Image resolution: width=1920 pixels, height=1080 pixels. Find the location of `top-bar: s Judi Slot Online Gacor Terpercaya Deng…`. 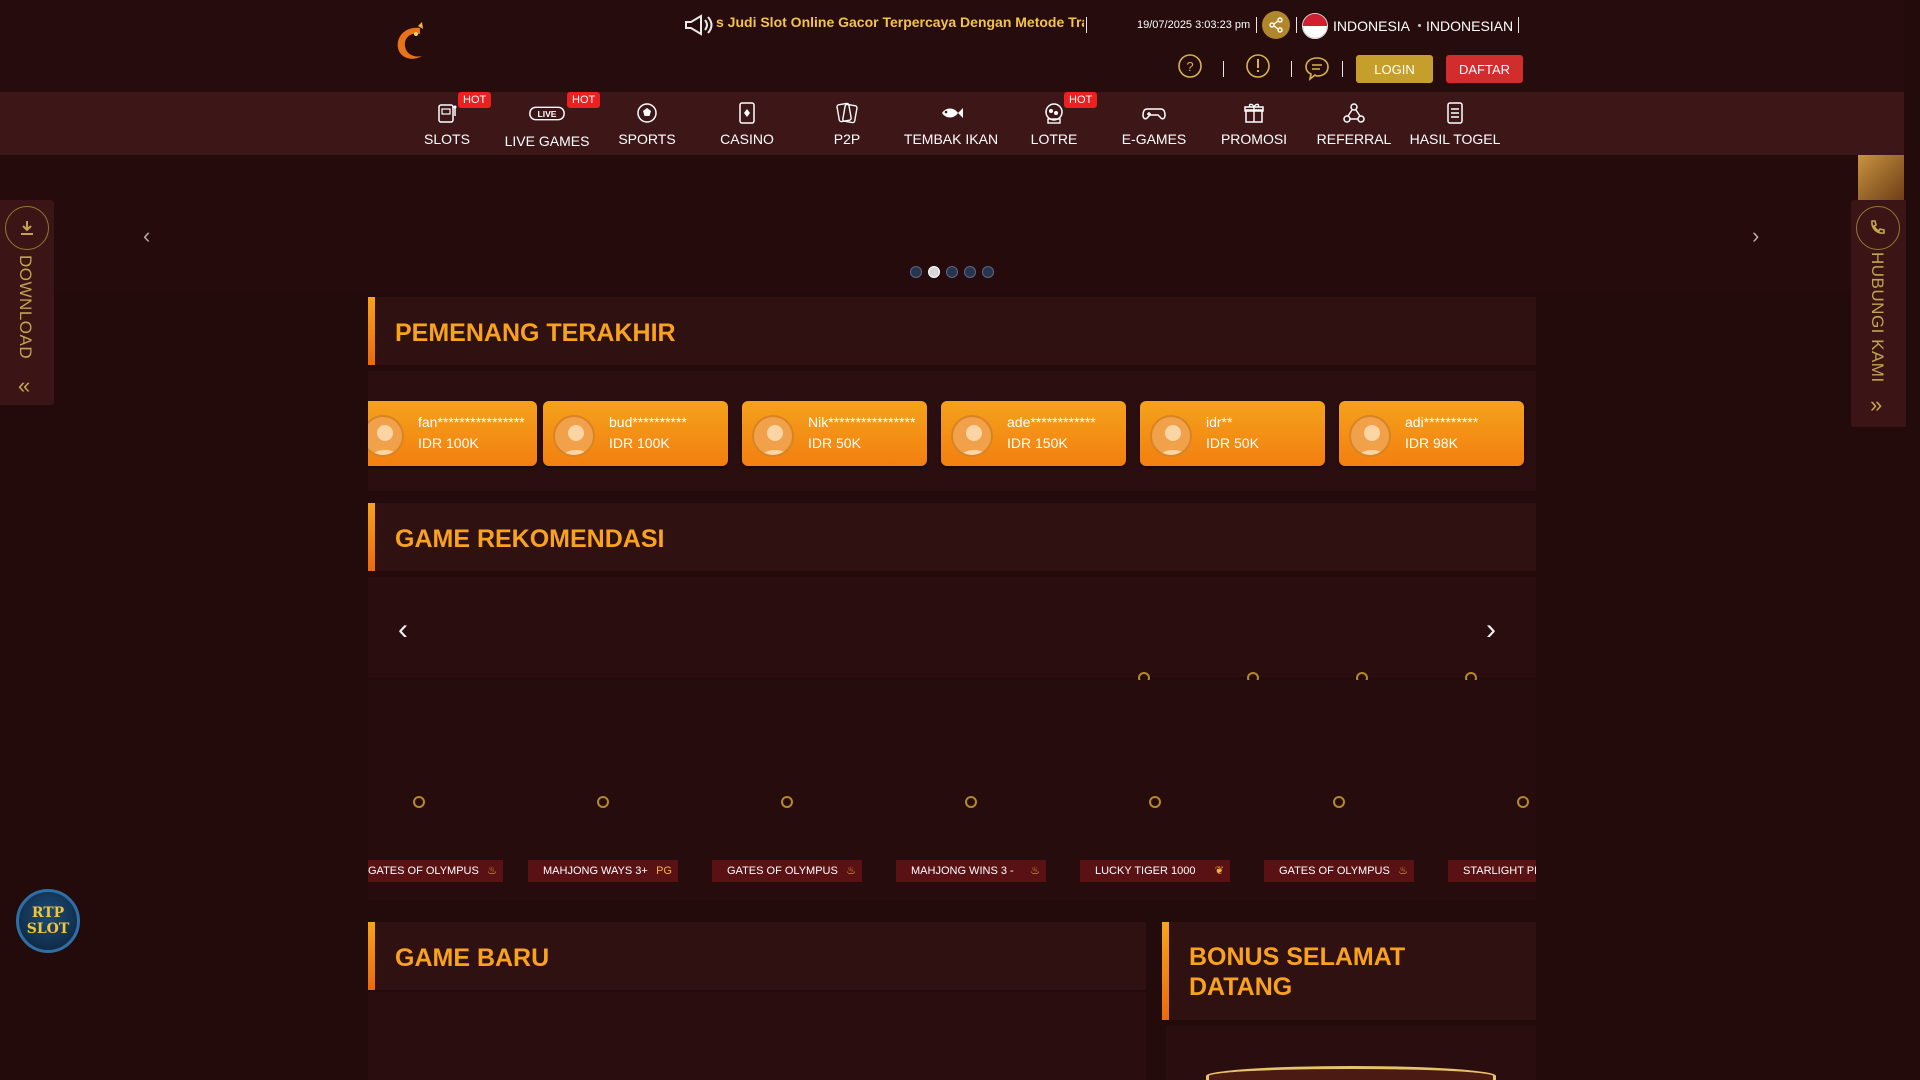

top-bar: s Judi Slot Online Gacor Terpercaya Deng… is located at coordinates (952, 46).